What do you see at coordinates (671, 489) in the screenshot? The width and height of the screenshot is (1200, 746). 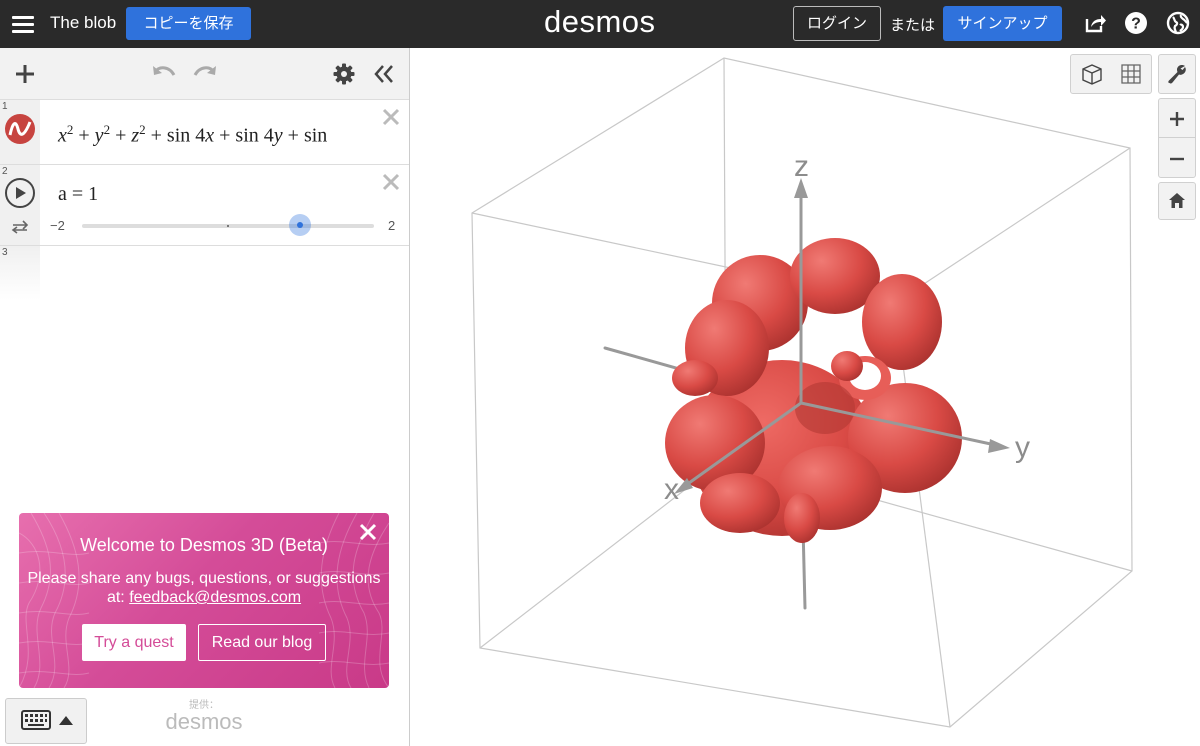 I see `x-axis-label: x` at bounding box center [671, 489].